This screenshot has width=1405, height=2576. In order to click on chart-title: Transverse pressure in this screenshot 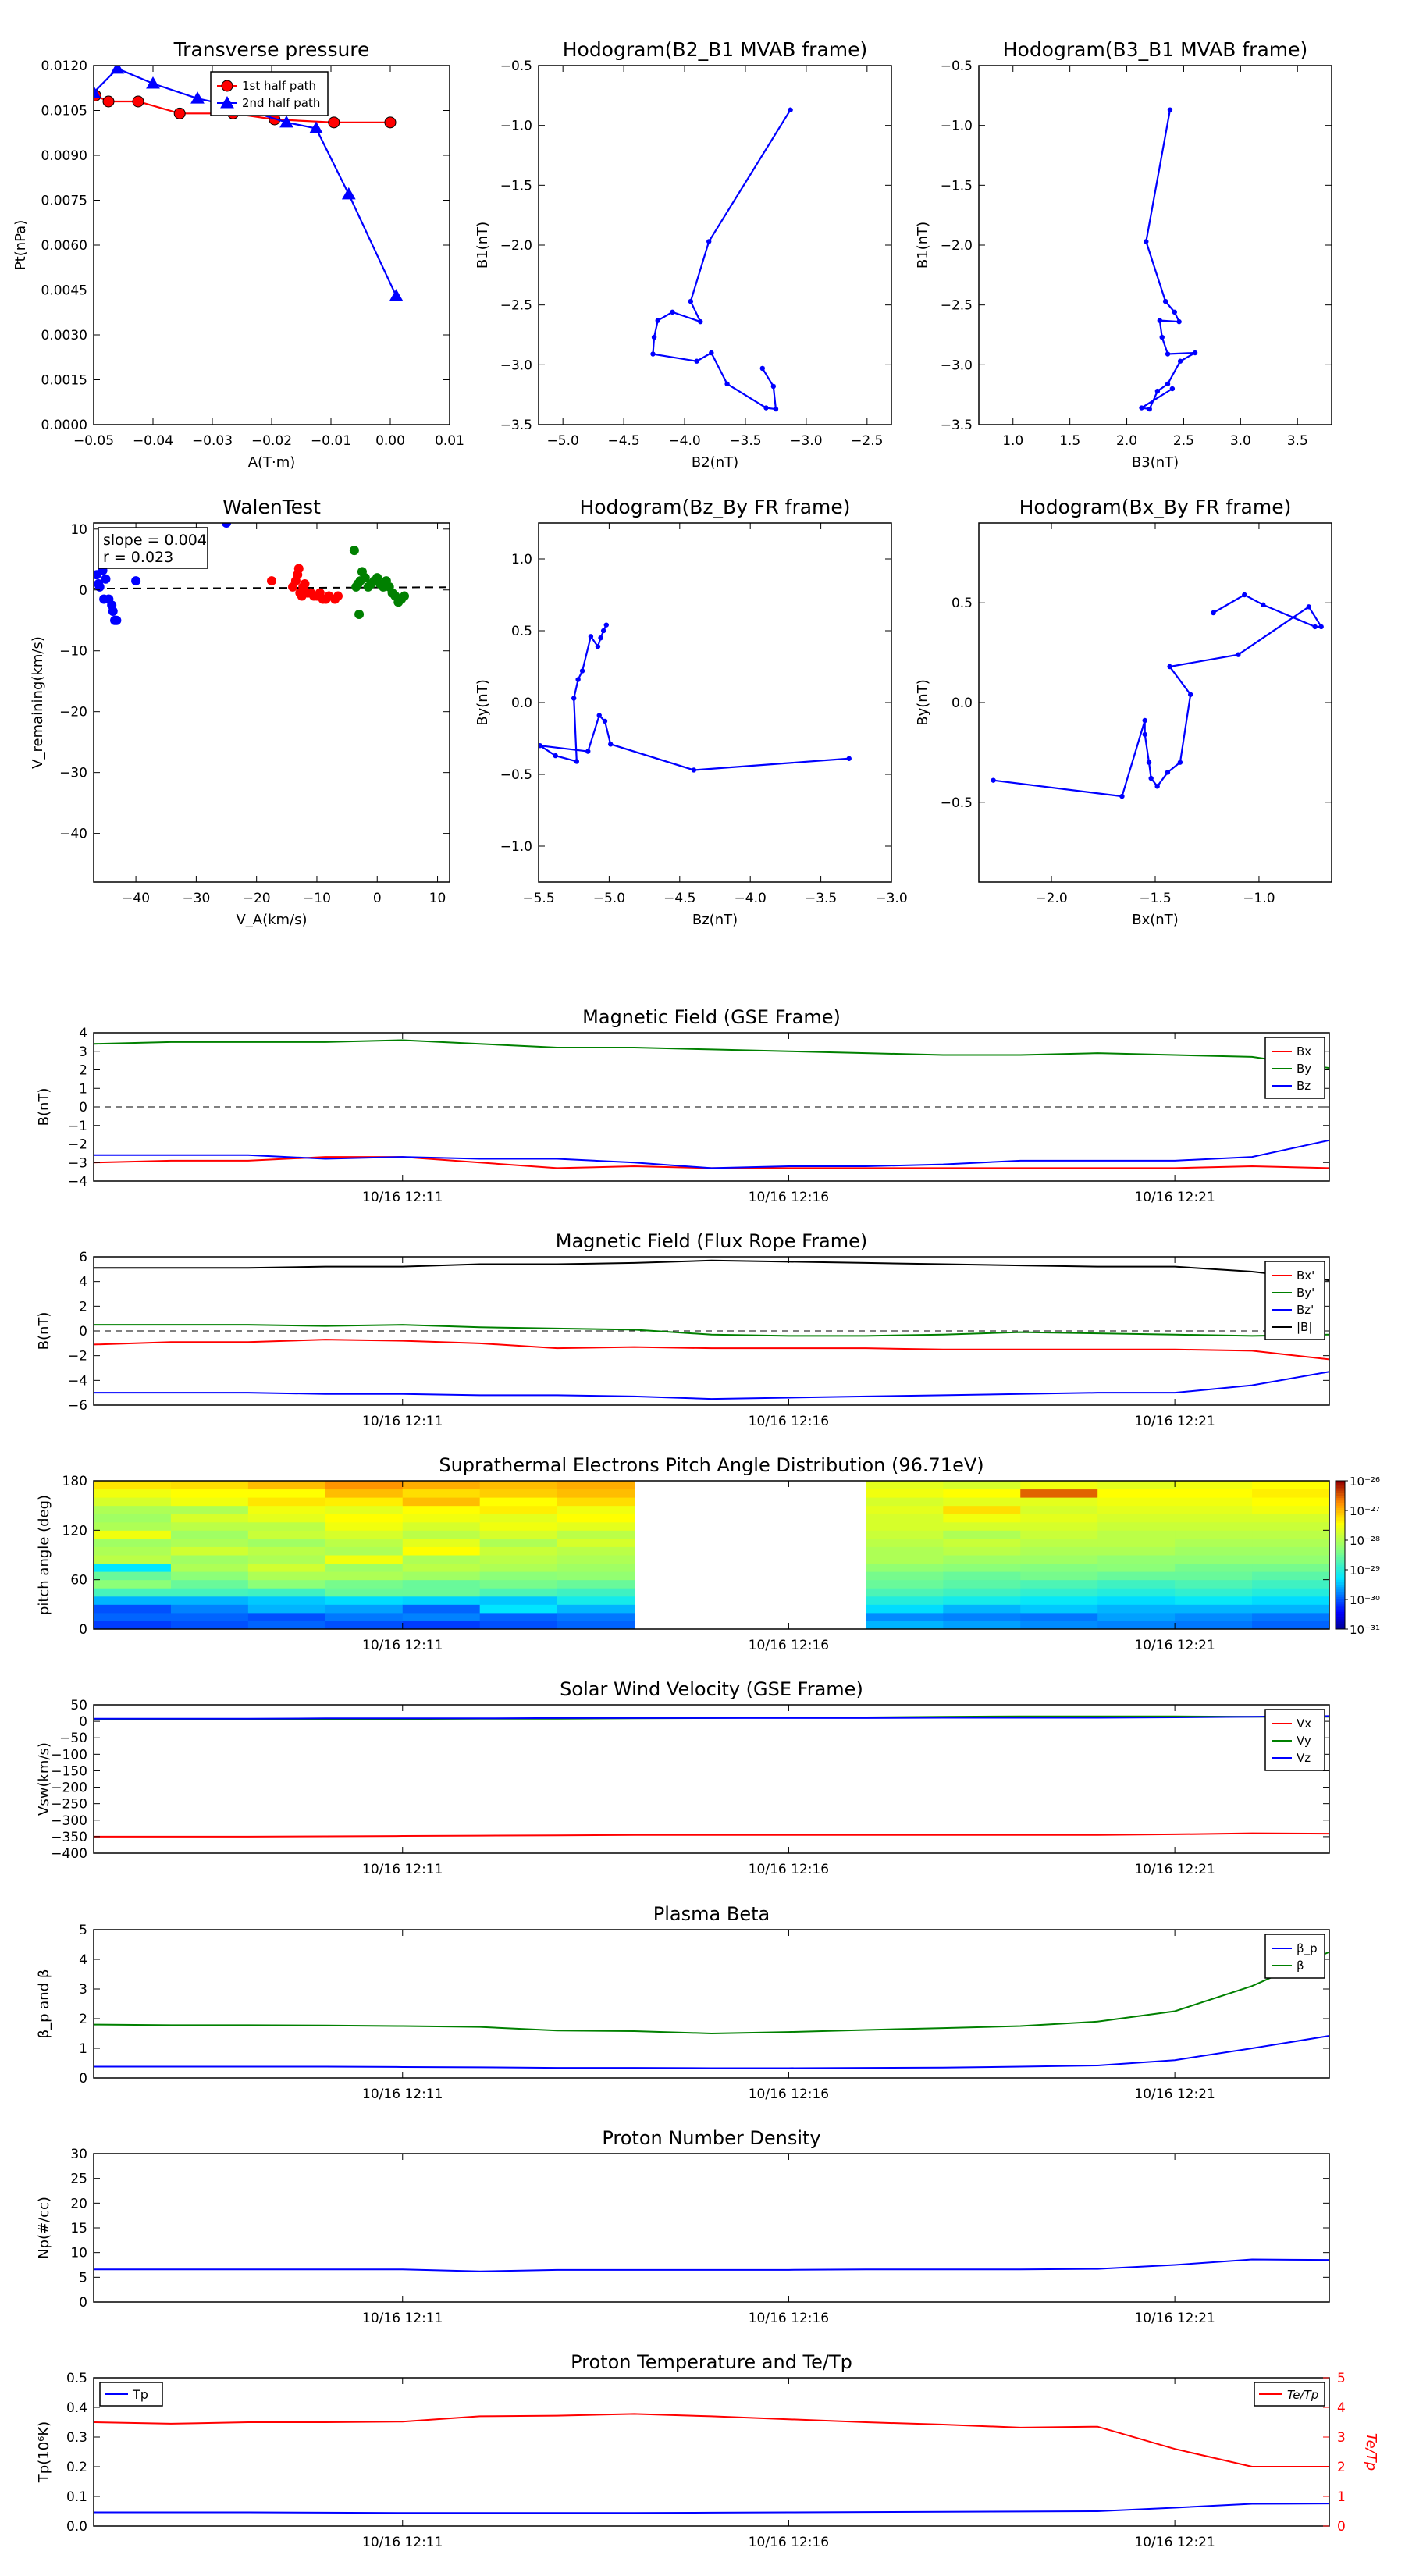, I will do `click(271, 49)`.